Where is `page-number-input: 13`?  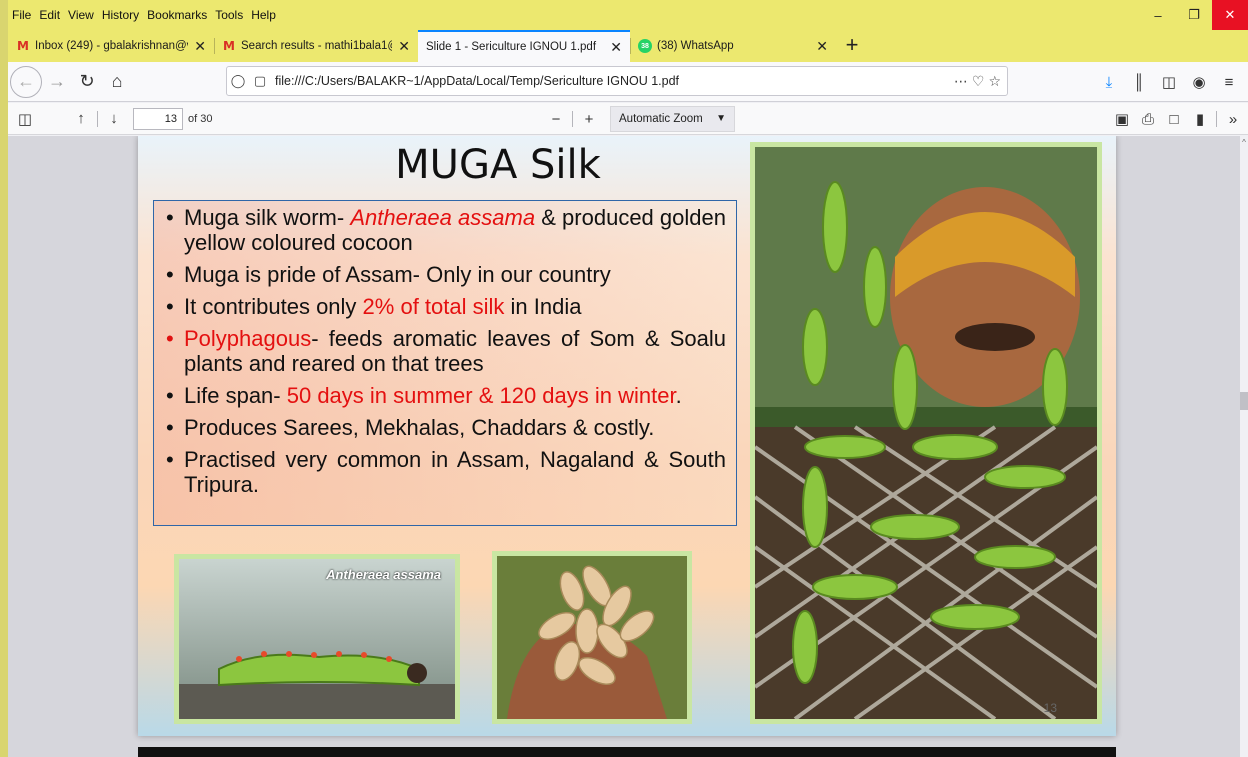
page-number-input: 13 is located at coordinates (158, 118).